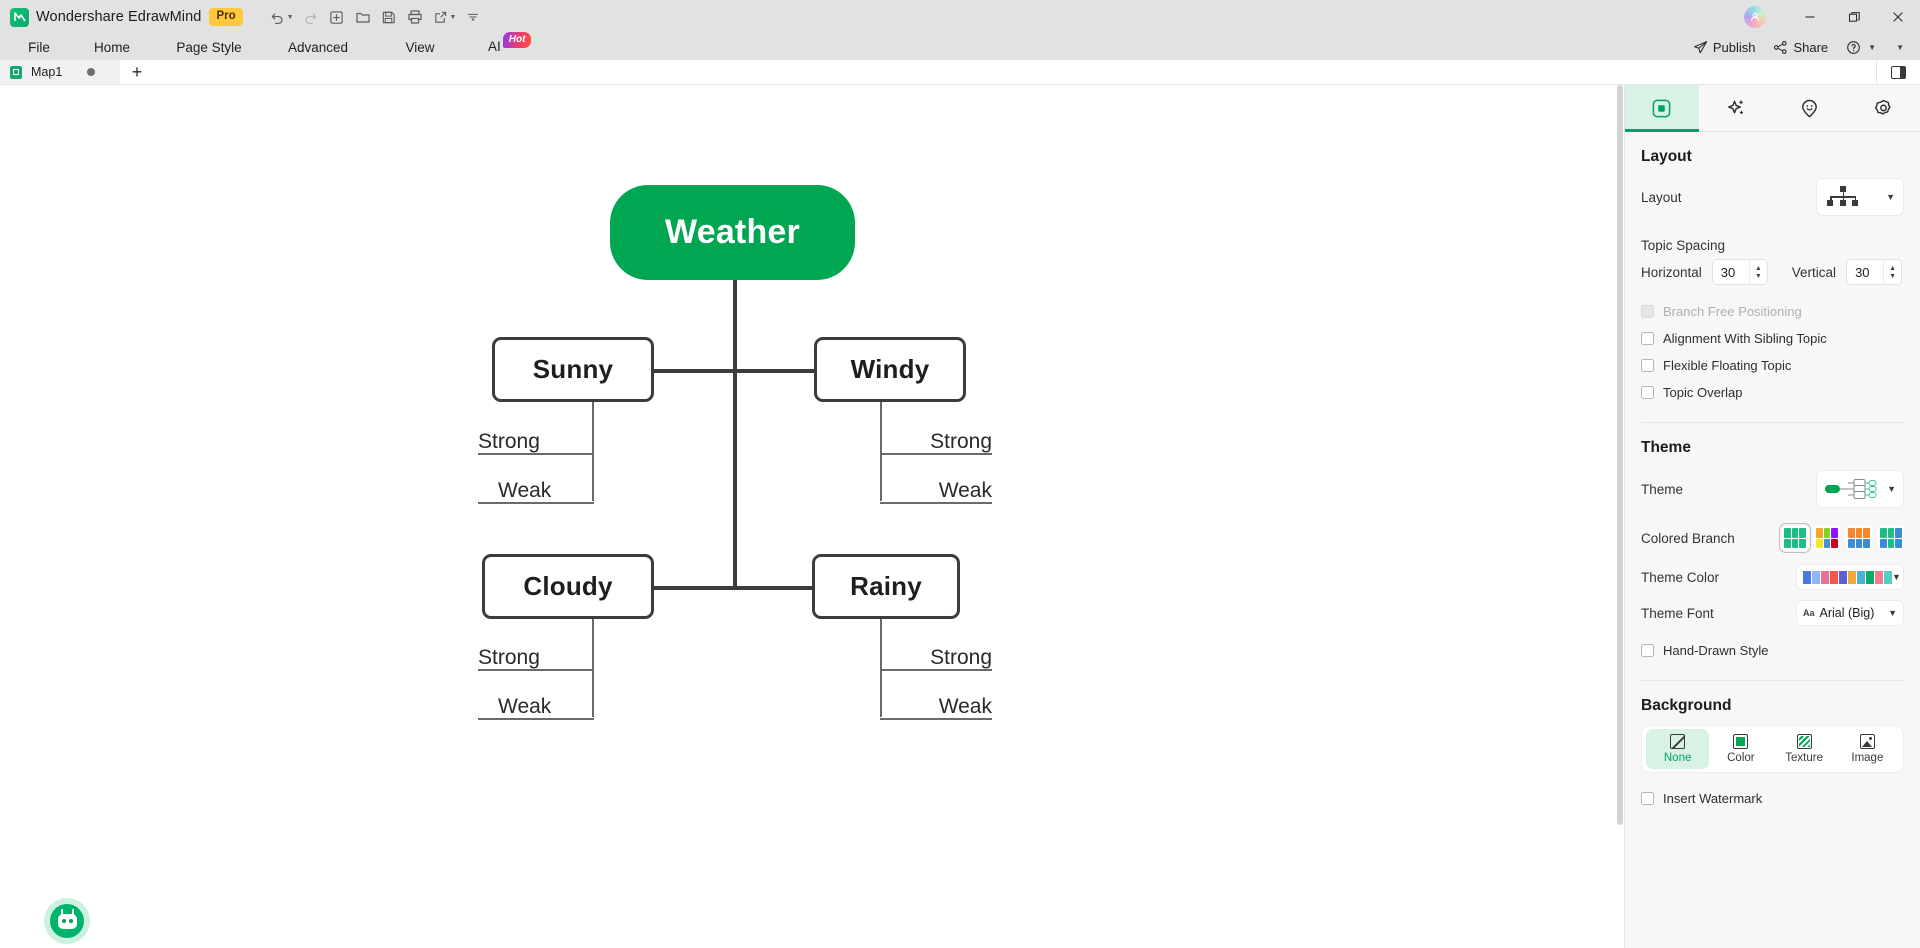  What do you see at coordinates (1677, 758) in the screenshot?
I see `bg-option-label: None` at bounding box center [1677, 758].